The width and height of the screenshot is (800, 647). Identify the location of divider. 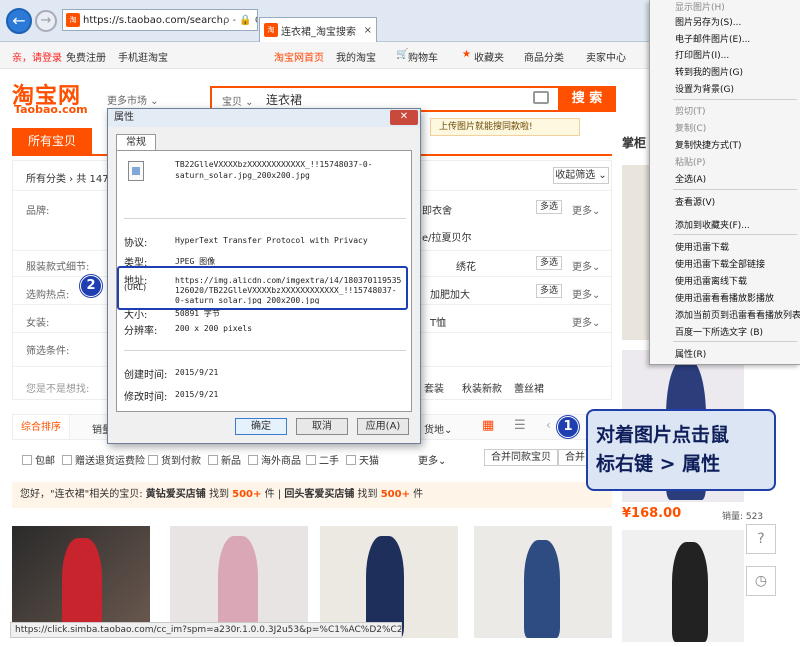
(265, 218).